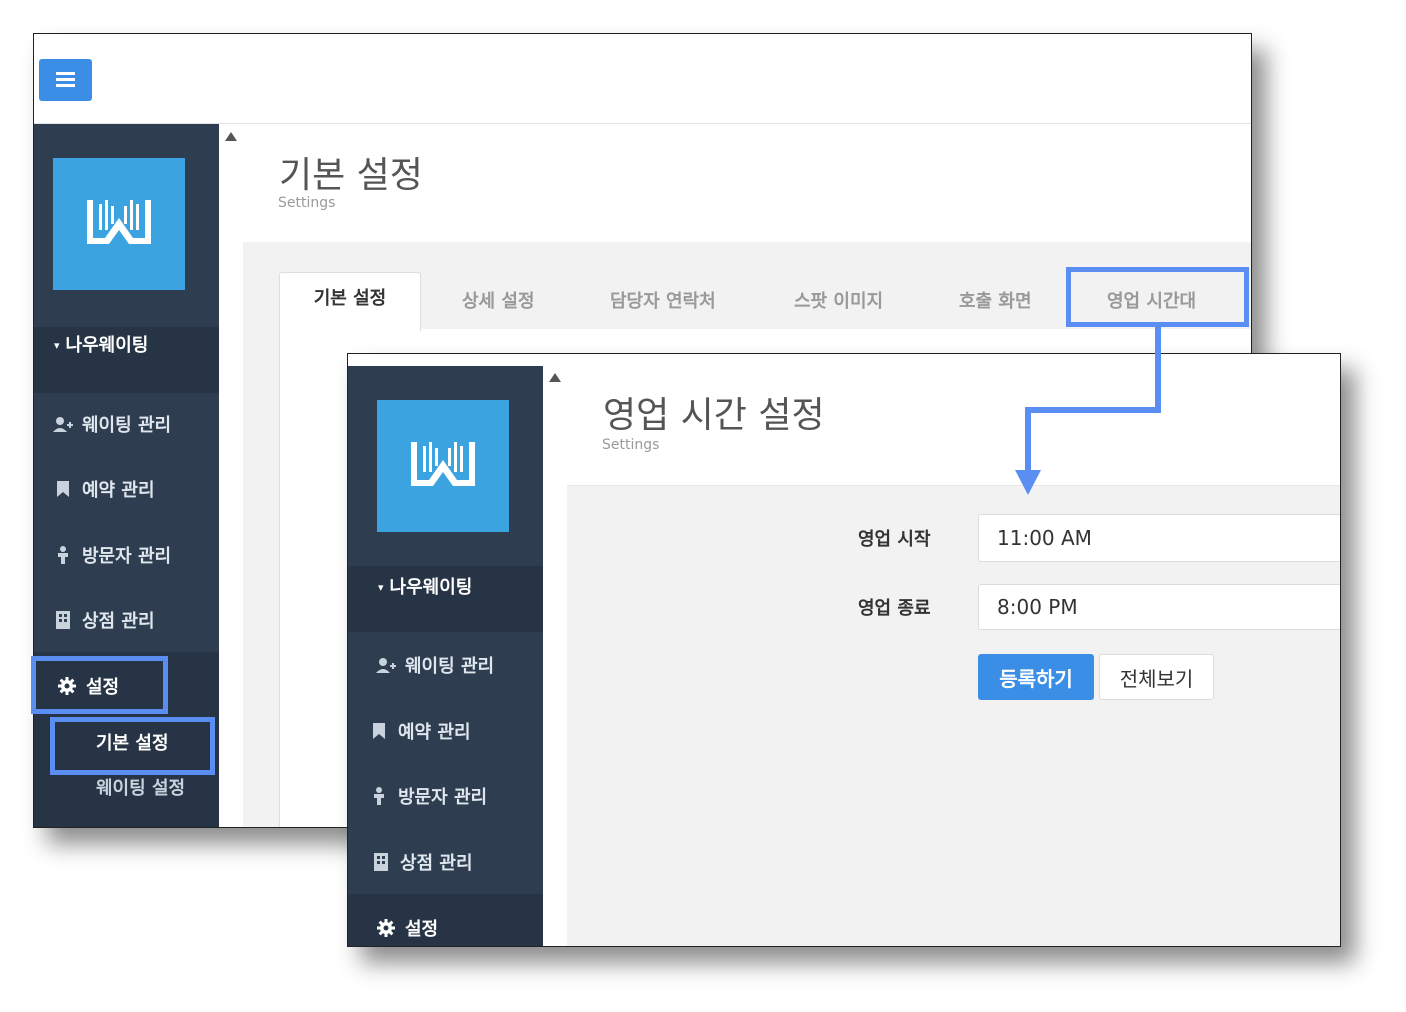 The width and height of the screenshot is (1406, 1012). Describe the element at coordinates (140, 787) in the screenshot. I see `submenu-waiting-settings: 웨이팅 설정` at that location.